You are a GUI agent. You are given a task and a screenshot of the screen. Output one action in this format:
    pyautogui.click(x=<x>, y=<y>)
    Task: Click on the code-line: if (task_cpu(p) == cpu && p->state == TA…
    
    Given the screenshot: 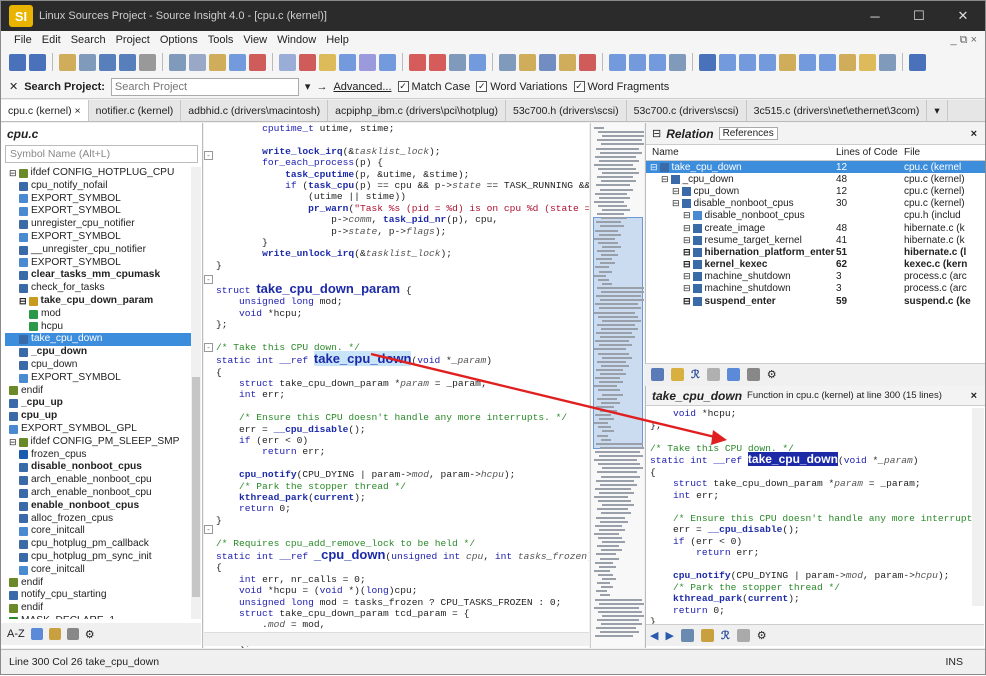 What is the action you would take?
    pyautogui.click(x=402, y=185)
    